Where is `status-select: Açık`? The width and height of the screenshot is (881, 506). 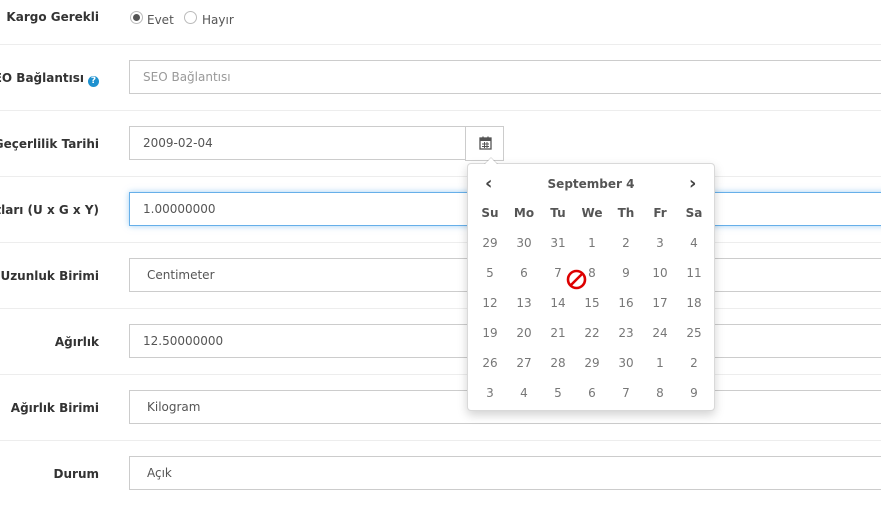 status-select: Açık is located at coordinates (505, 473).